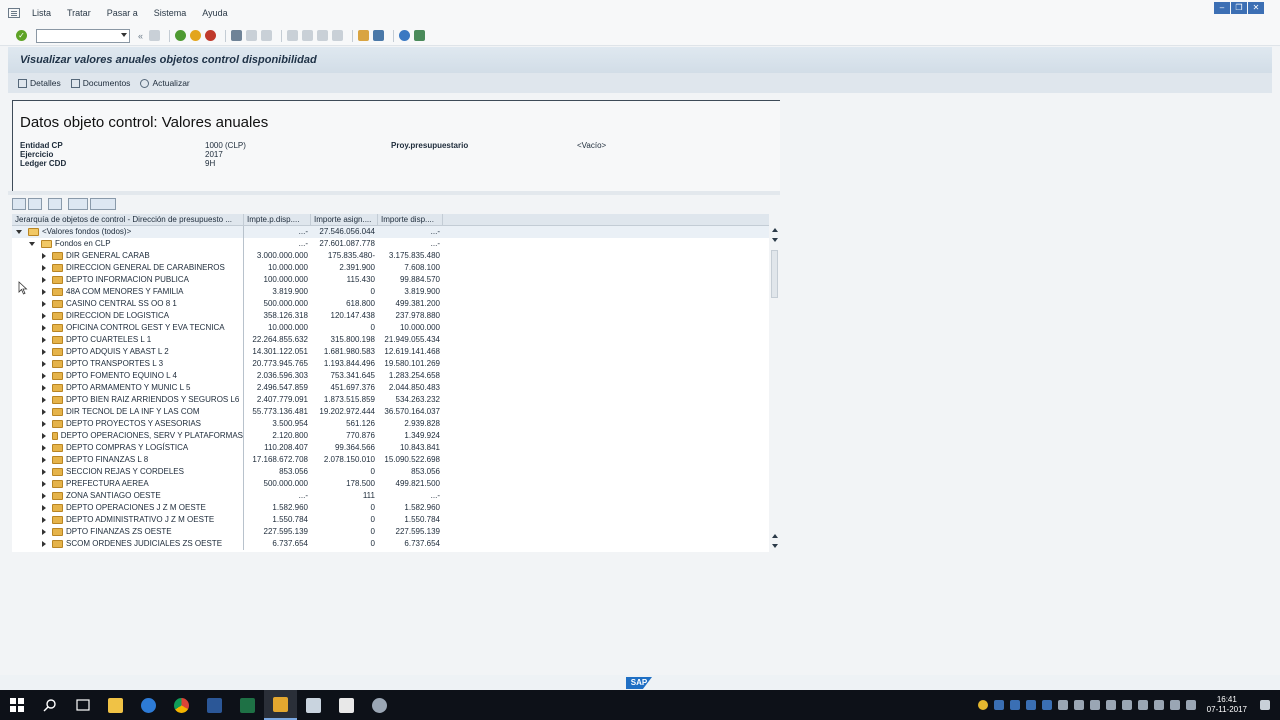 The width and height of the screenshot is (1280, 720). I want to click on customize-layout-icon, so click(420, 35).